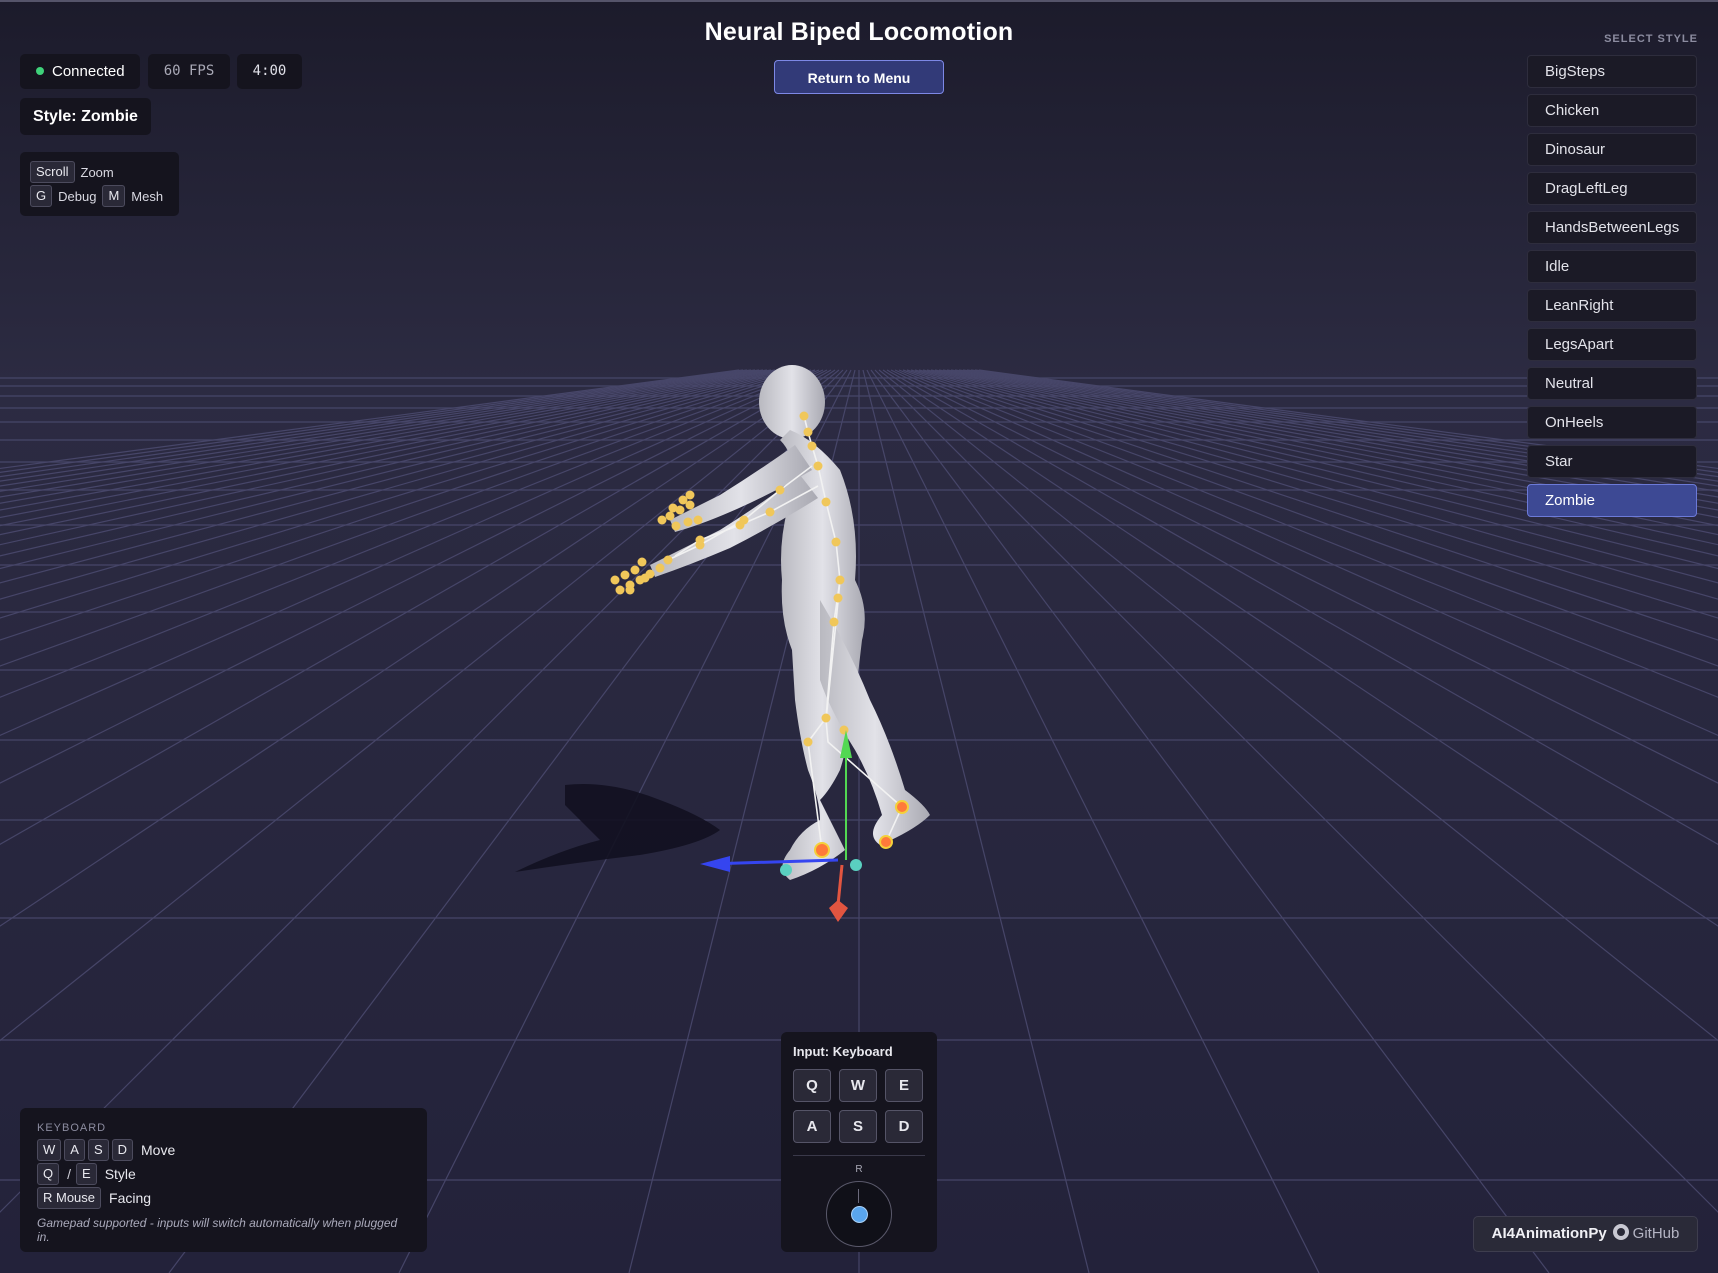 The image size is (1718, 1273). What do you see at coordinates (859, 1155) in the screenshot?
I see `input-divider` at bounding box center [859, 1155].